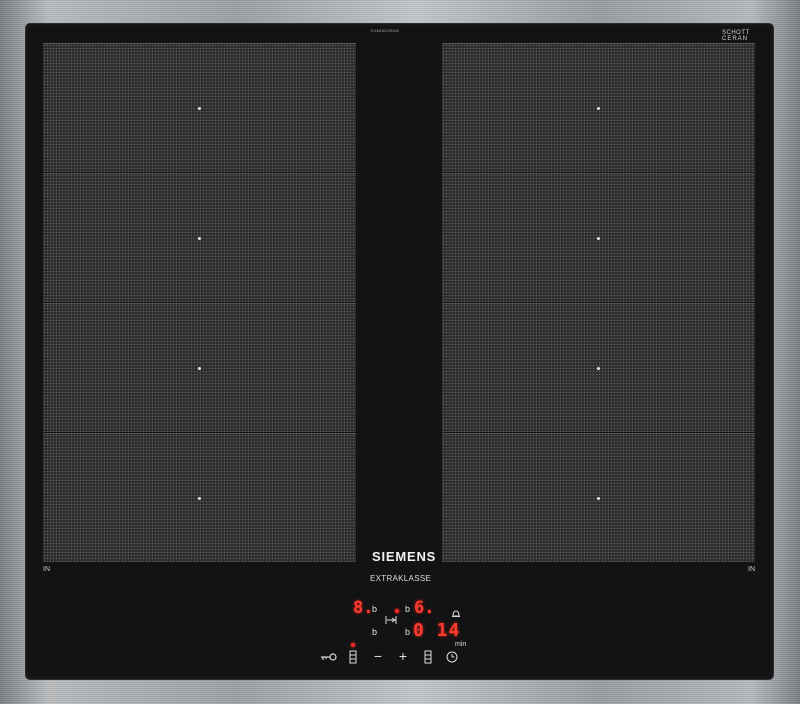  Describe the element at coordinates (403, 656) in the screenshot. I see `plus-button: +` at that location.